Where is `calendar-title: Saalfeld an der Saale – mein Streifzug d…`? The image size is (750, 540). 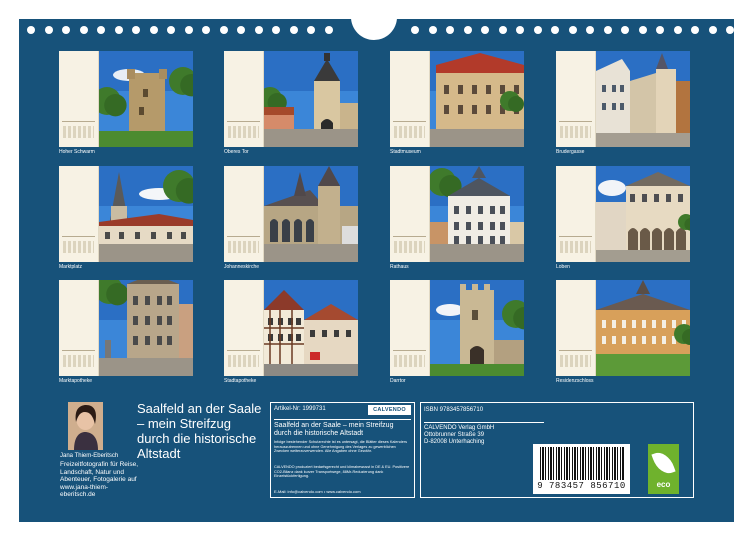 calendar-title: Saalfeld an der Saale – mein Streifzug d… is located at coordinates (199, 431).